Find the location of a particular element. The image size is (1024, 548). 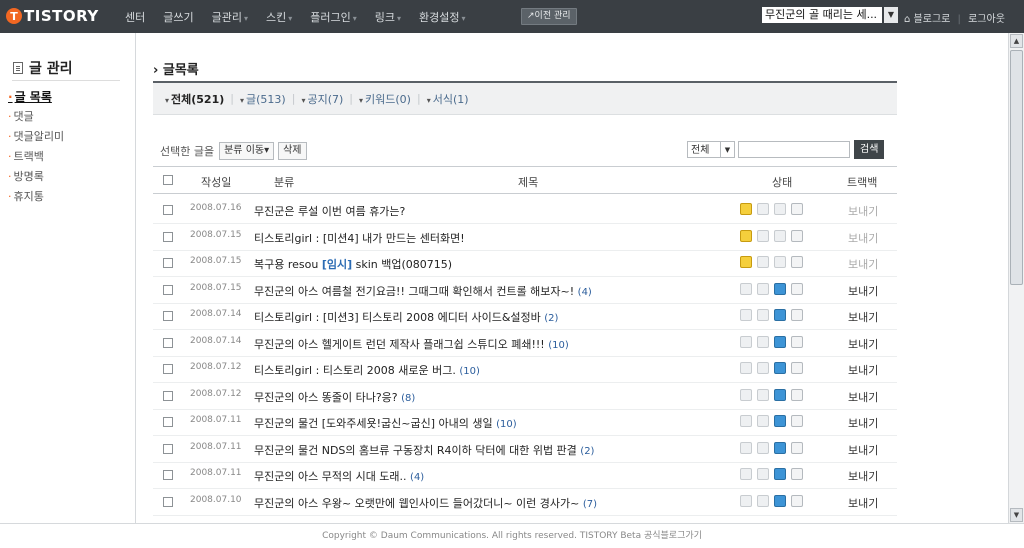

row-category: 무진군은 루설 is located at coordinates (286, 211).